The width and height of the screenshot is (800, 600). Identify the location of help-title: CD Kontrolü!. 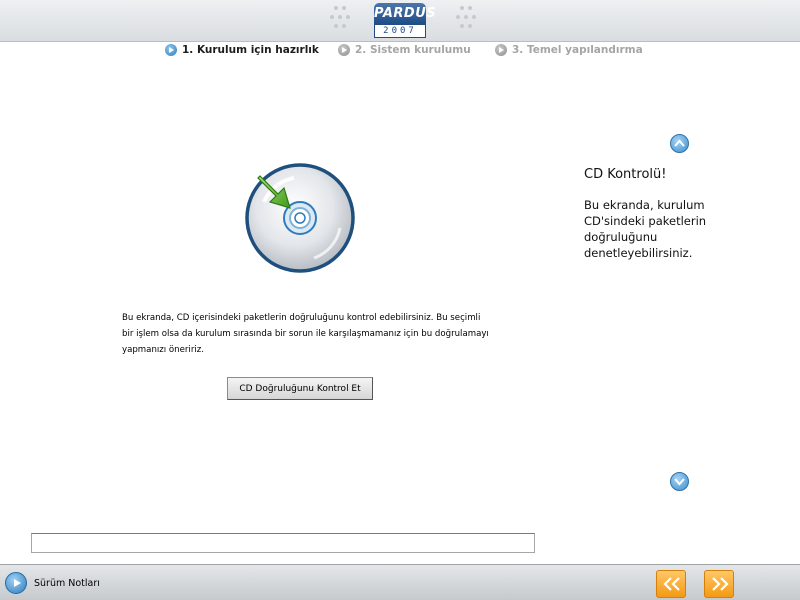
(625, 174).